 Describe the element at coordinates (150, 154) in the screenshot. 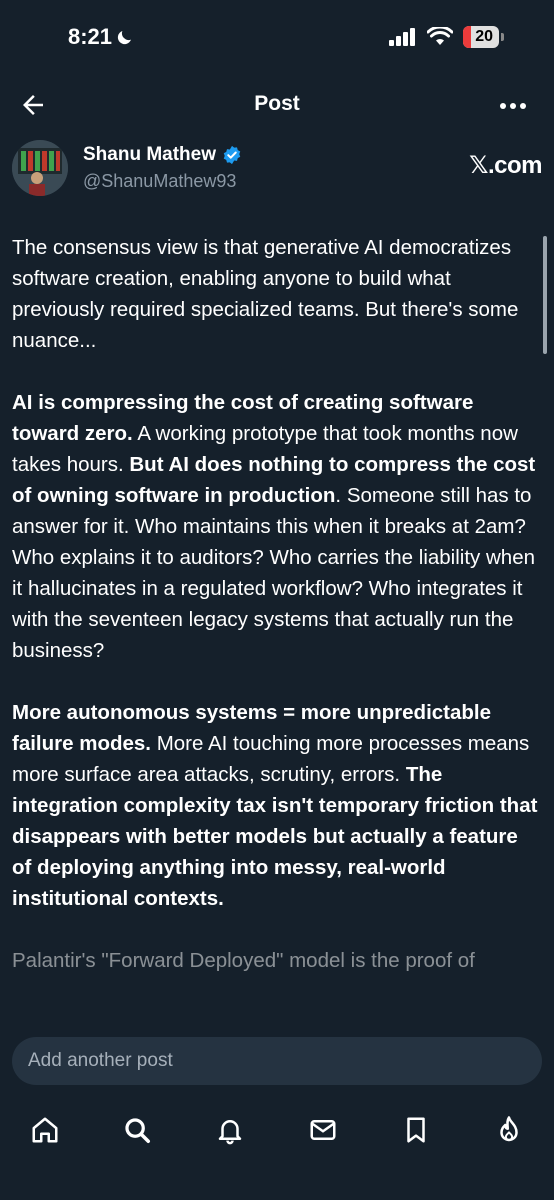

I see `author-name-text: Shanu Mathew` at that location.